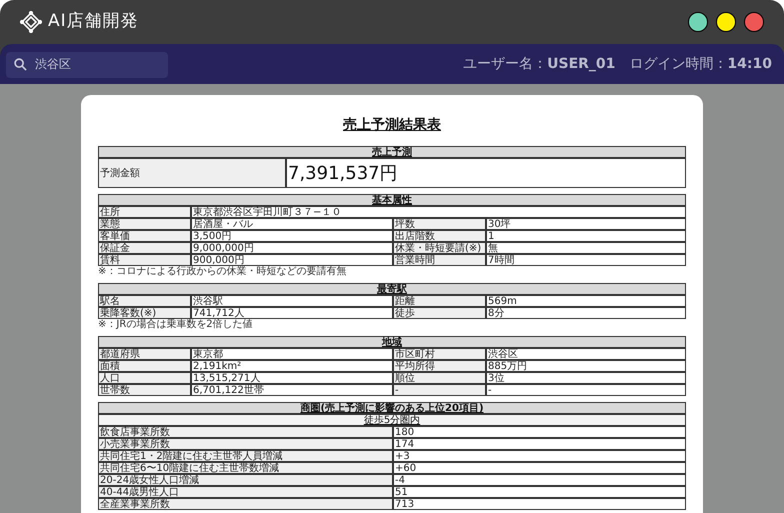 The height and width of the screenshot is (513, 784). I want to click on table-cell: 距離, so click(439, 301).